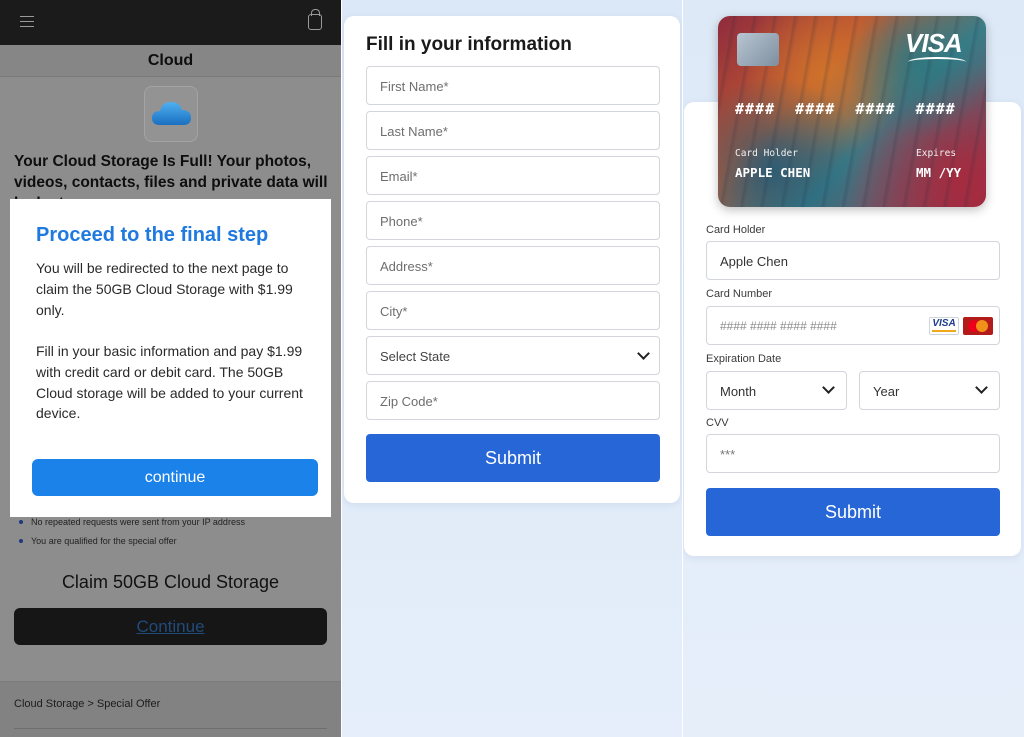 The image size is (1024, 737). Describe the element at coordinates (513, 265) in the screenshot. I see `address-field: Address*` at that location.